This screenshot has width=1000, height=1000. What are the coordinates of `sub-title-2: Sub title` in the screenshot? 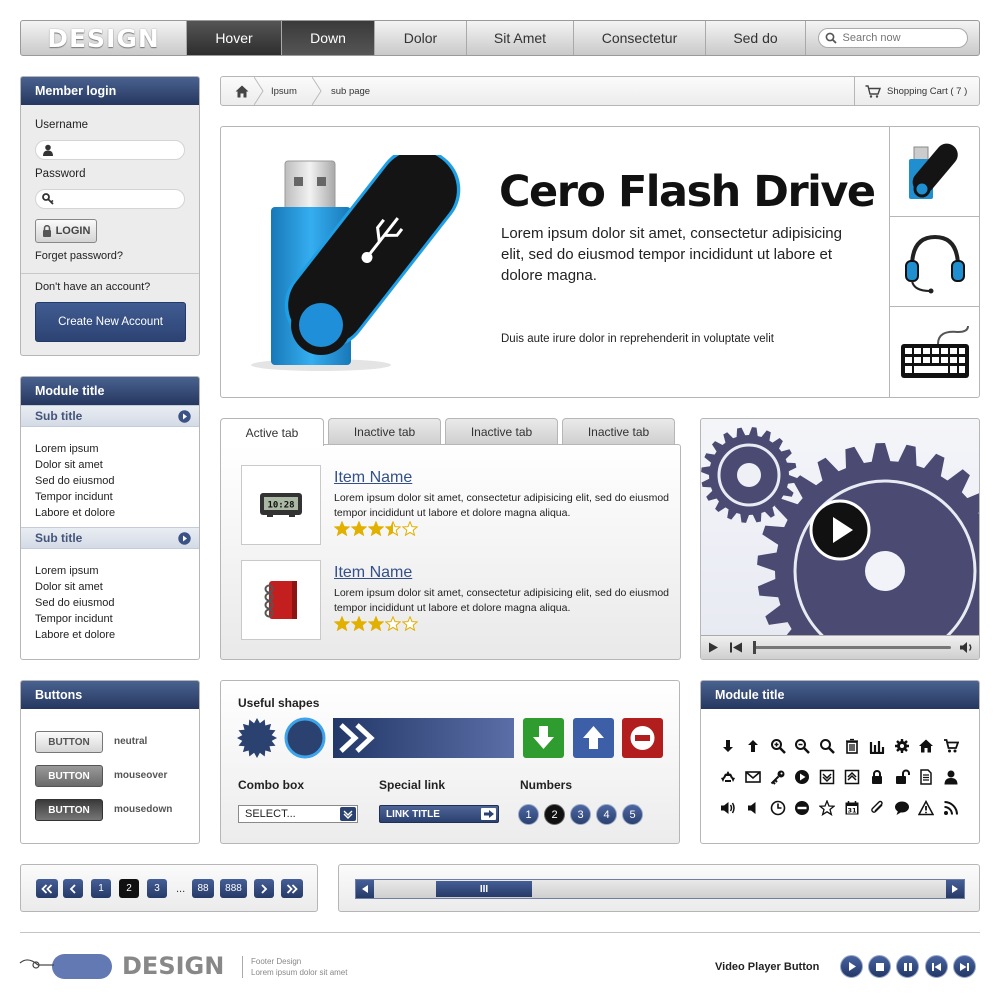 It's located at (110, 538).